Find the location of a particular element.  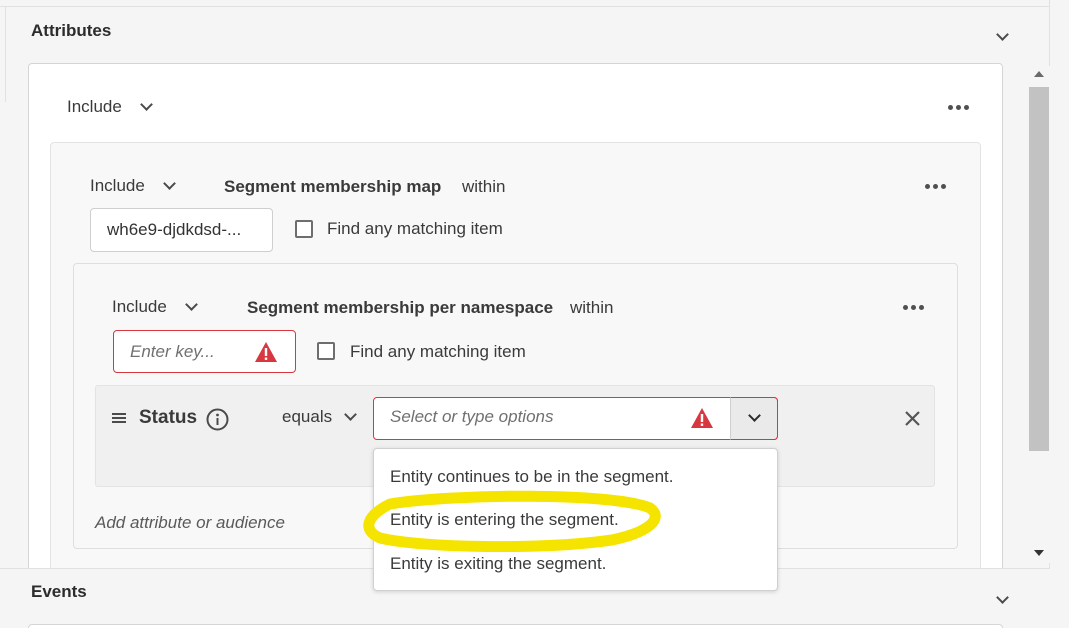

events-collapse-button is located at coordinates (1002, 597).